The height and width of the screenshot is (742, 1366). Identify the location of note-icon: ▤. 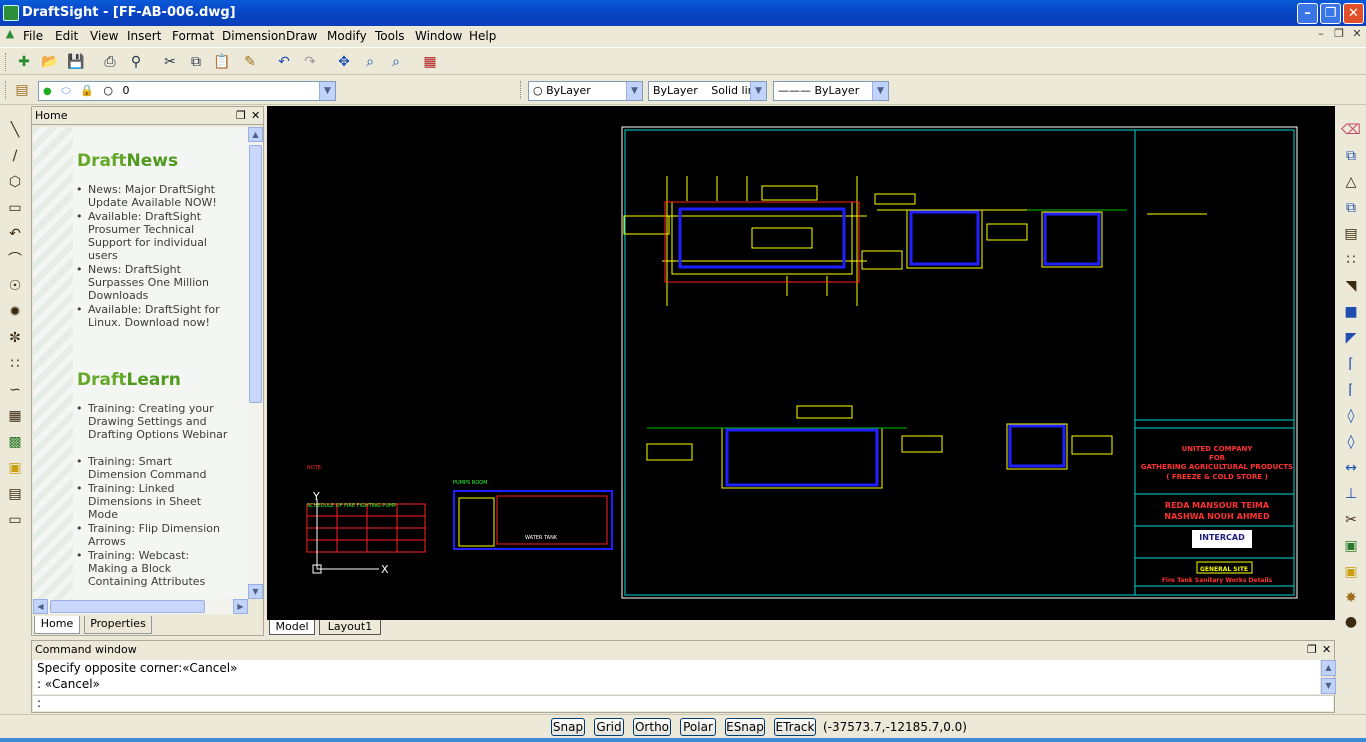
(15, 494).